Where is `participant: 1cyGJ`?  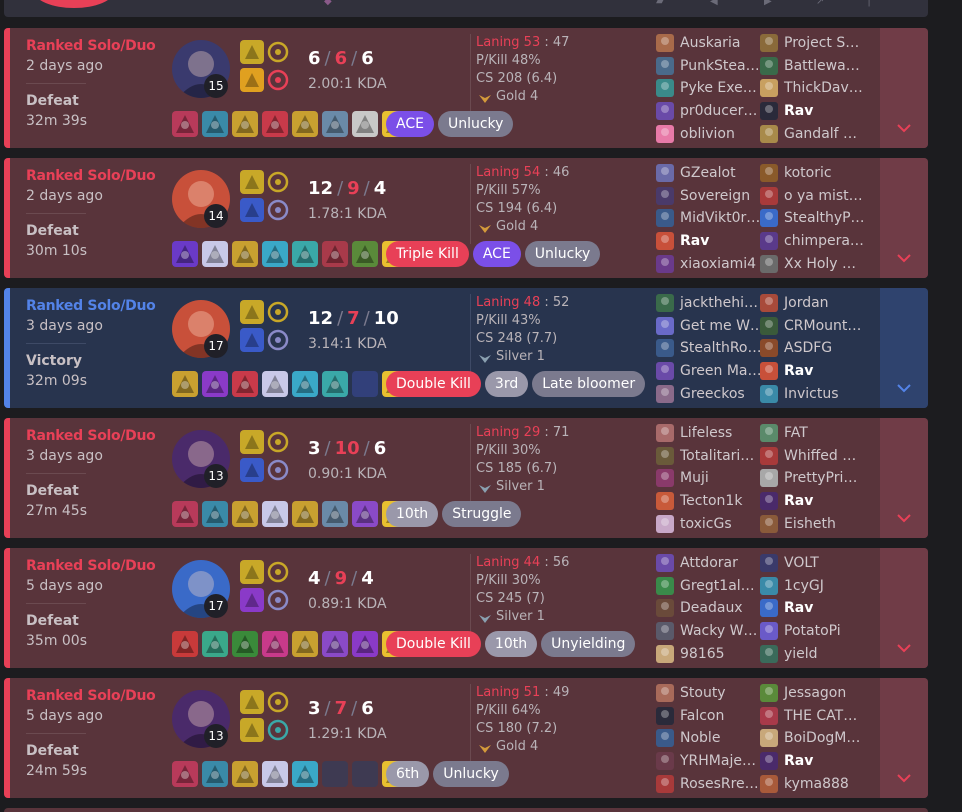
participant: 1cyGJ is located at coordinates (815, 586).